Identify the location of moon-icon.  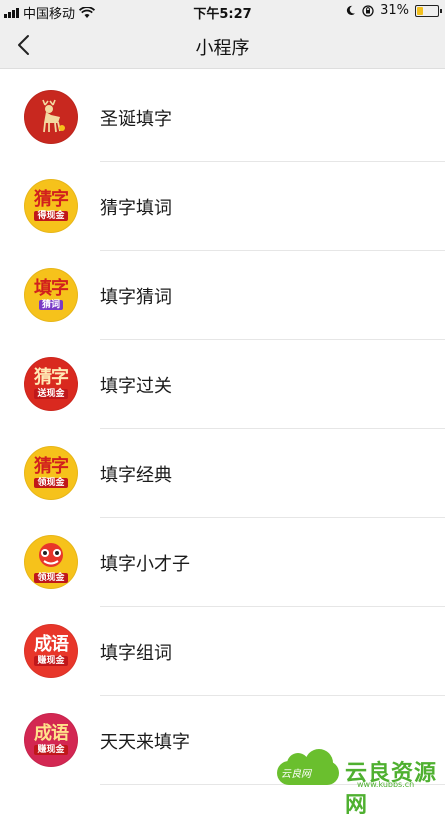
(351, 10).